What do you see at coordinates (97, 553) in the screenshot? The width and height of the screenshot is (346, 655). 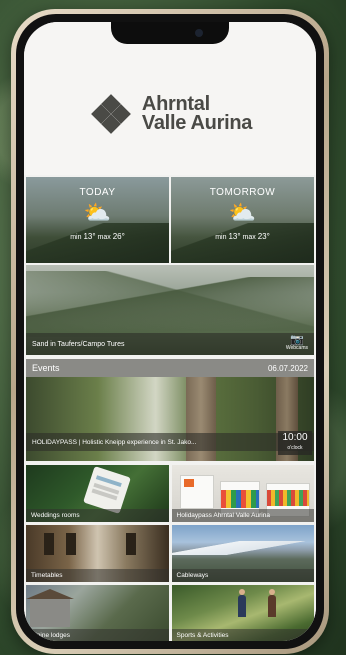 I see `tile-timetables: Timetables` at bounding box center [97, 553].